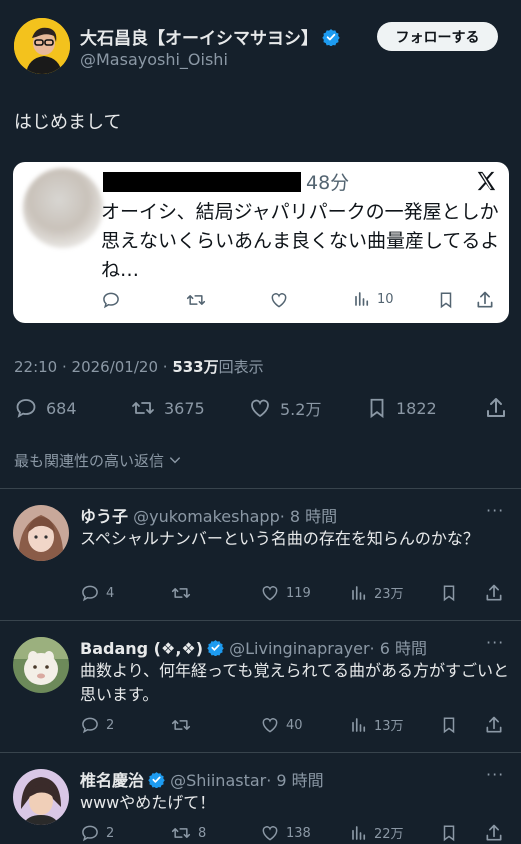  I want to click on reply-author-name: ゆう子, so click(104, 516).